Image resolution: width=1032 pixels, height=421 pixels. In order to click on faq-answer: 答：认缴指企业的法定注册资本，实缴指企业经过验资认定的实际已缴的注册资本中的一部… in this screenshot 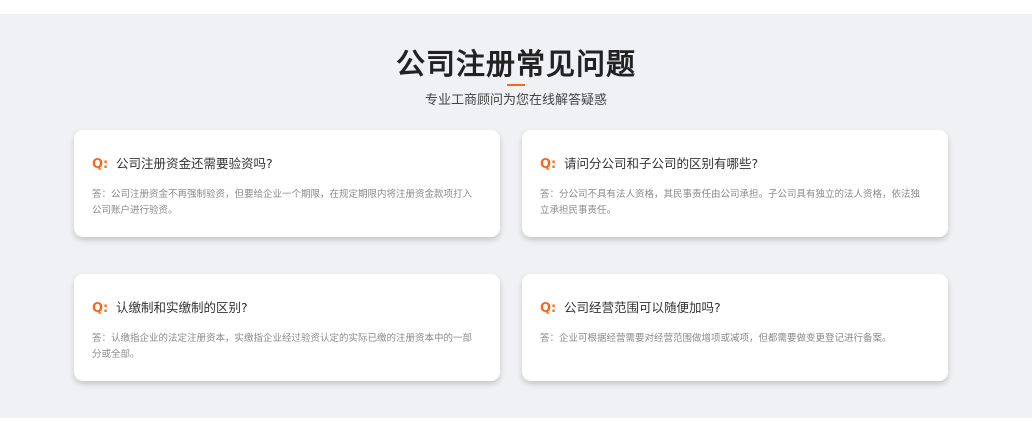, I will do `click(282, 346)`.